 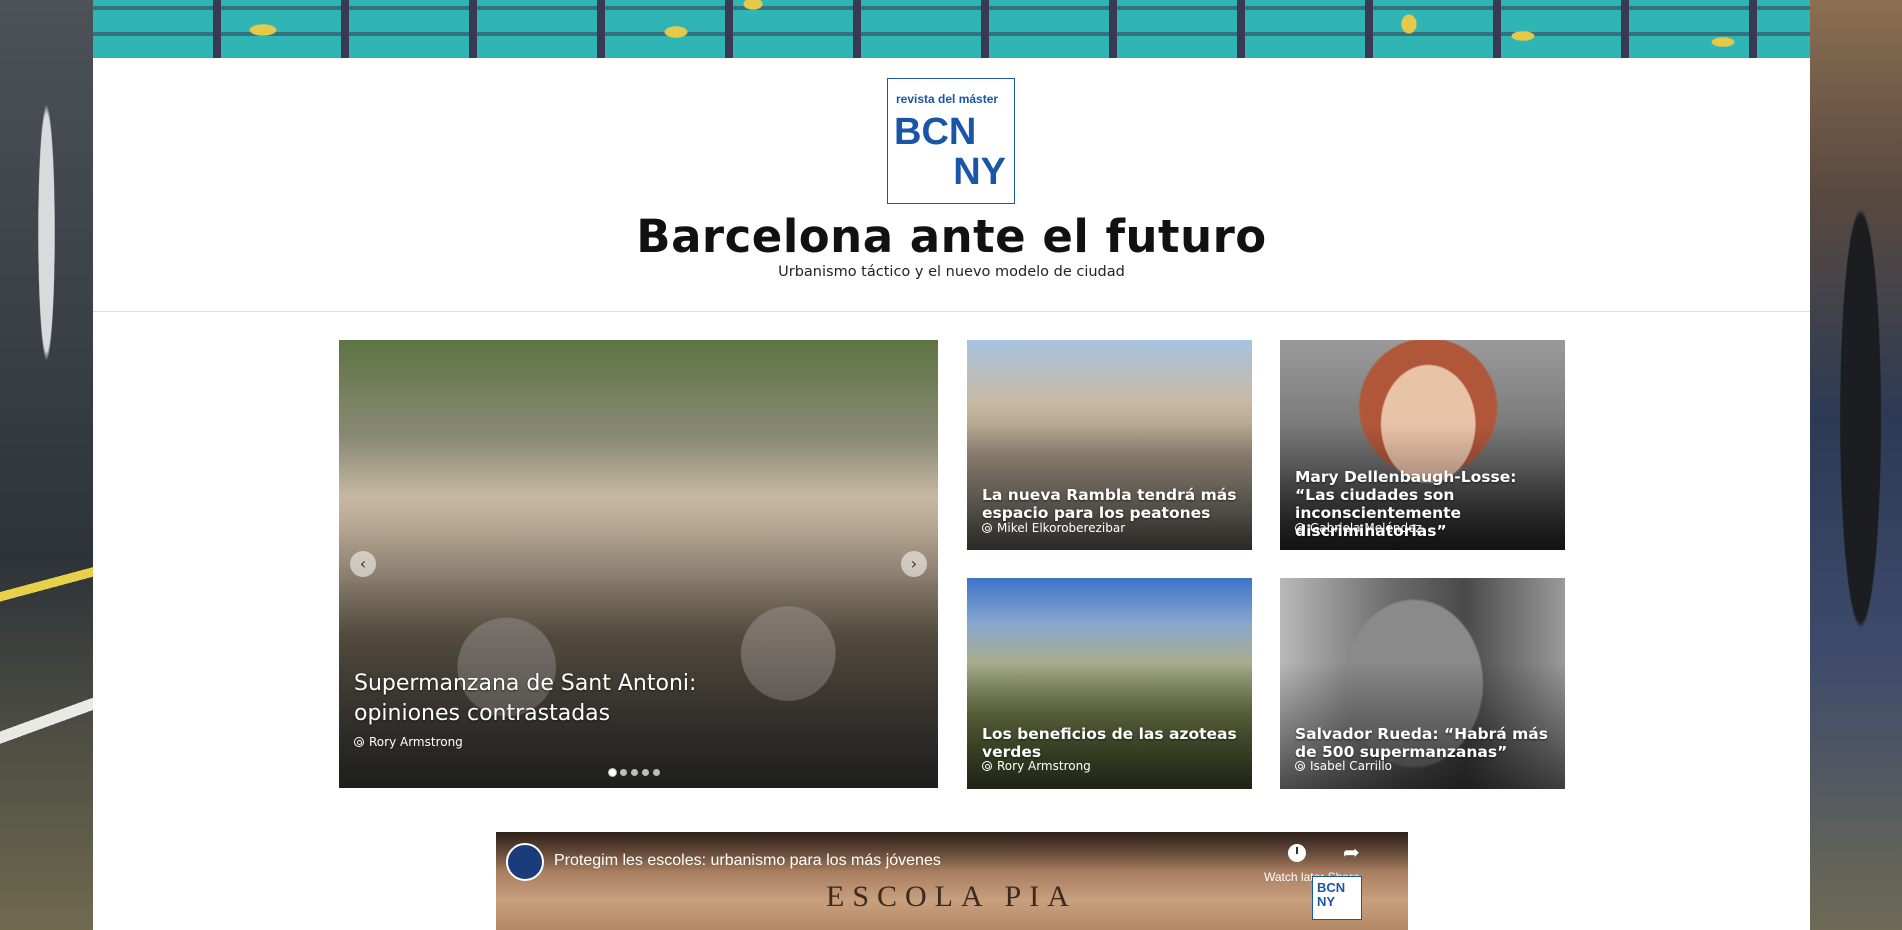 What do you see at coordinates (951, 896) in the screenshot?
I see `video-sign-text: ESCOLA PIA` at bounding box center [951, 896].